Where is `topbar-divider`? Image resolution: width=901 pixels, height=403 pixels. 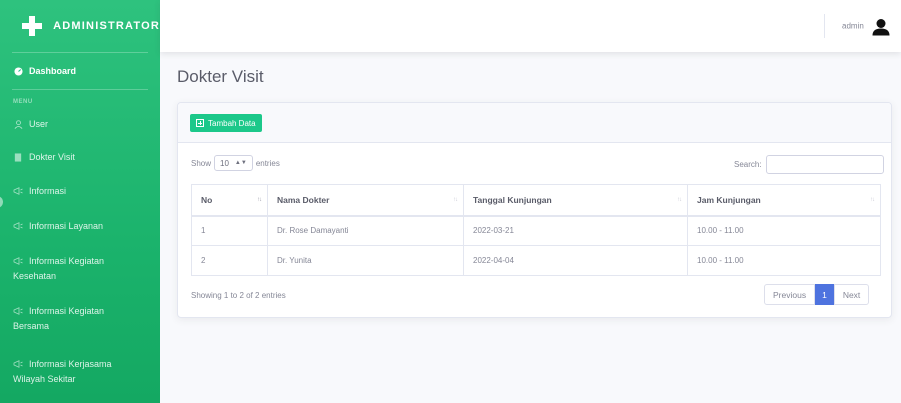 topbar-divider is located at coordinates (824, 26).